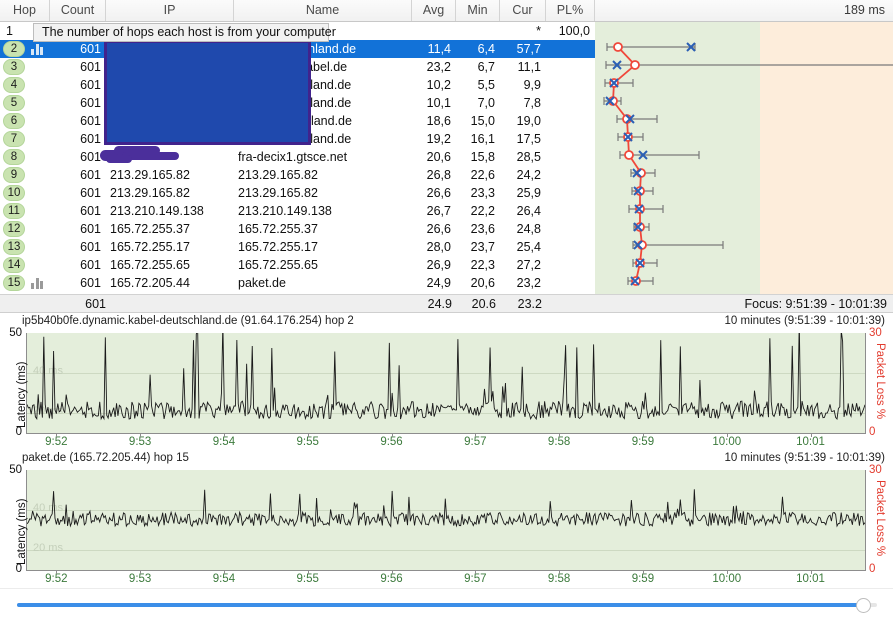 Image resolution: width=893 pixels, height=619 pixels. Describe the element at coordinates (14, 85) in the screenshot. I see `hop-number-badge: 4` at that location.